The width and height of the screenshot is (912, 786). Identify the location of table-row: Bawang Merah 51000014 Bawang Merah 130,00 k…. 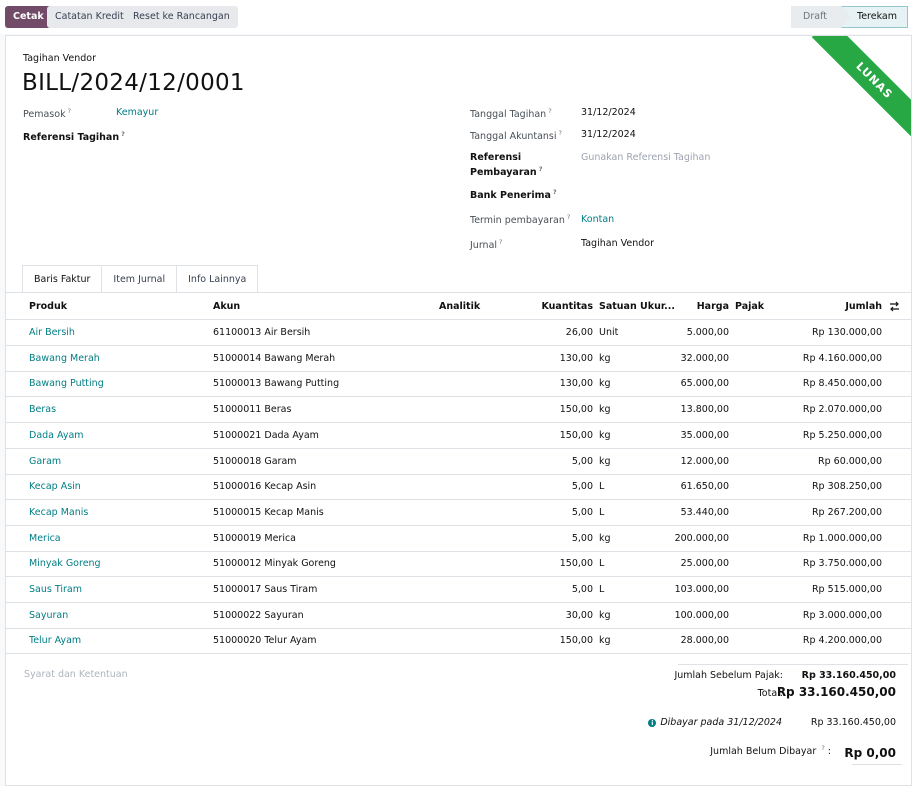
(458, 359).